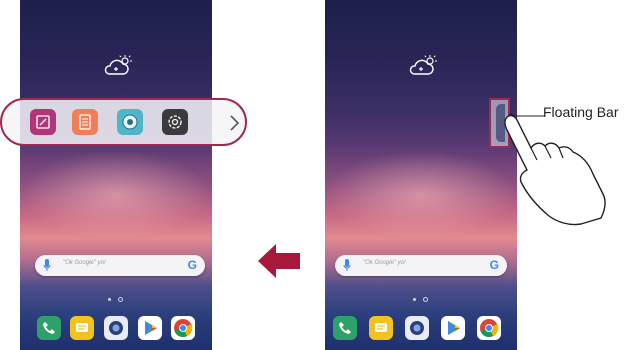 The image size is (636, 350). Describe the element at coordinates (43, 122) in the screenshot. I see `notepad-icon` at that location.